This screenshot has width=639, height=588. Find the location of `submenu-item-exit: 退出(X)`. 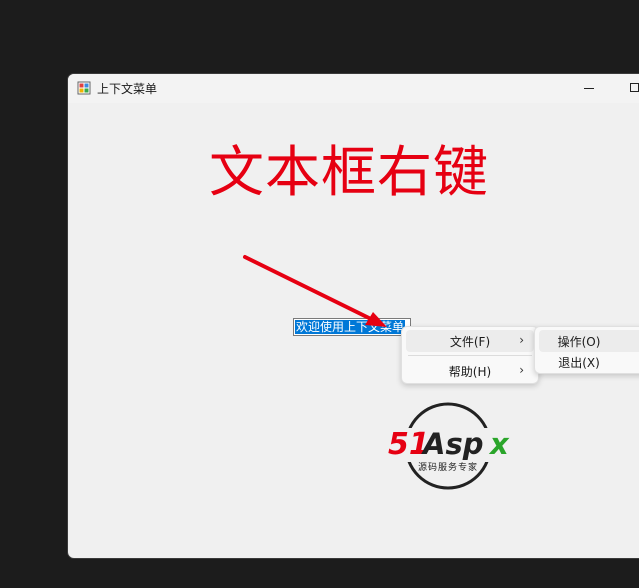

submenu-item-exit: 退出(X) is located at coordinates (589, 362).